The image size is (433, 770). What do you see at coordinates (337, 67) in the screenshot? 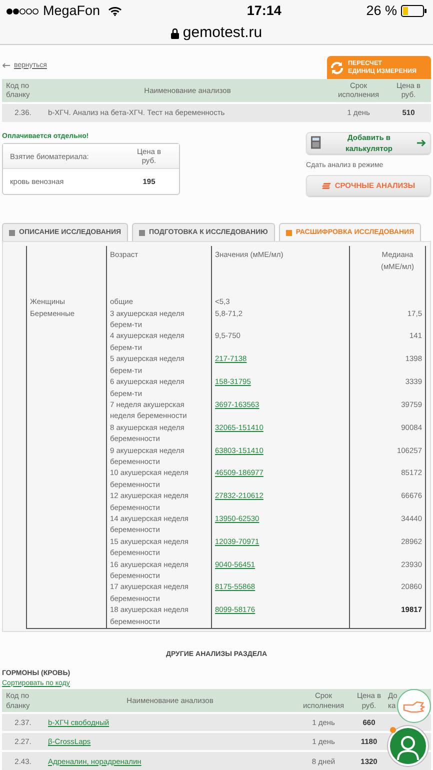
I see `refresh-icon` at bounding box center [337, 67].